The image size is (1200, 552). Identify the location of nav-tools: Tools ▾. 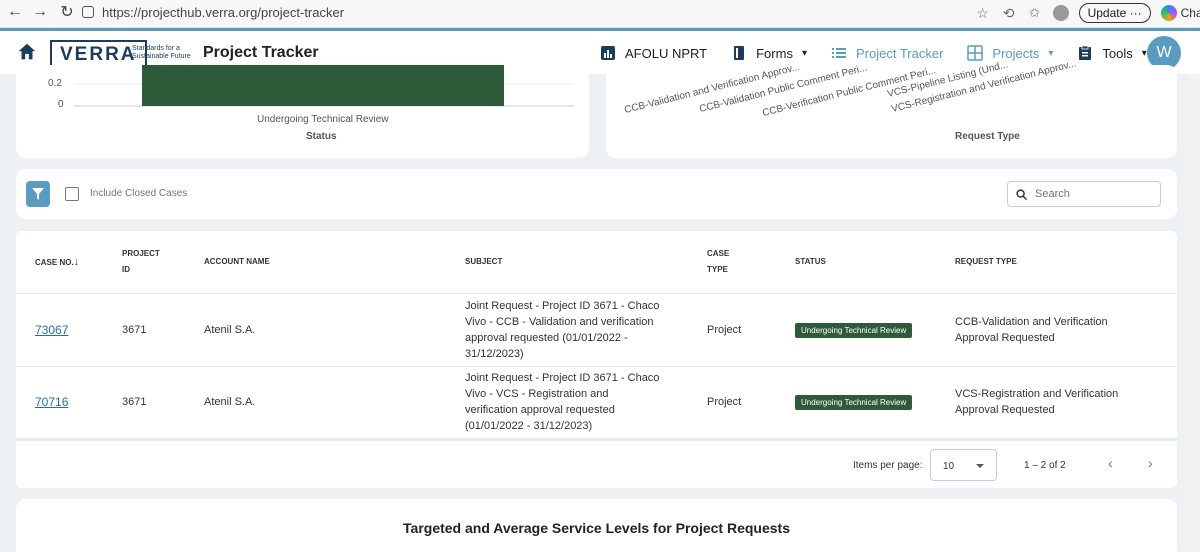
(1112, 53).